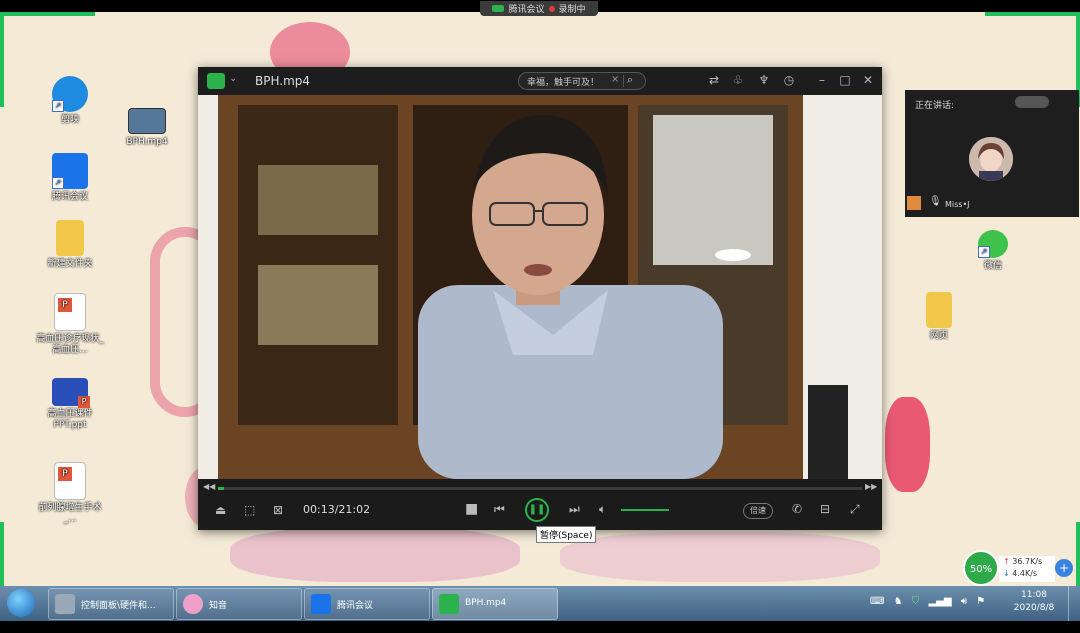 Image resolution: width=1080 pixels, height=633 pixels. I want to click on desktop-icon-label: 微信, so click(992, 266).